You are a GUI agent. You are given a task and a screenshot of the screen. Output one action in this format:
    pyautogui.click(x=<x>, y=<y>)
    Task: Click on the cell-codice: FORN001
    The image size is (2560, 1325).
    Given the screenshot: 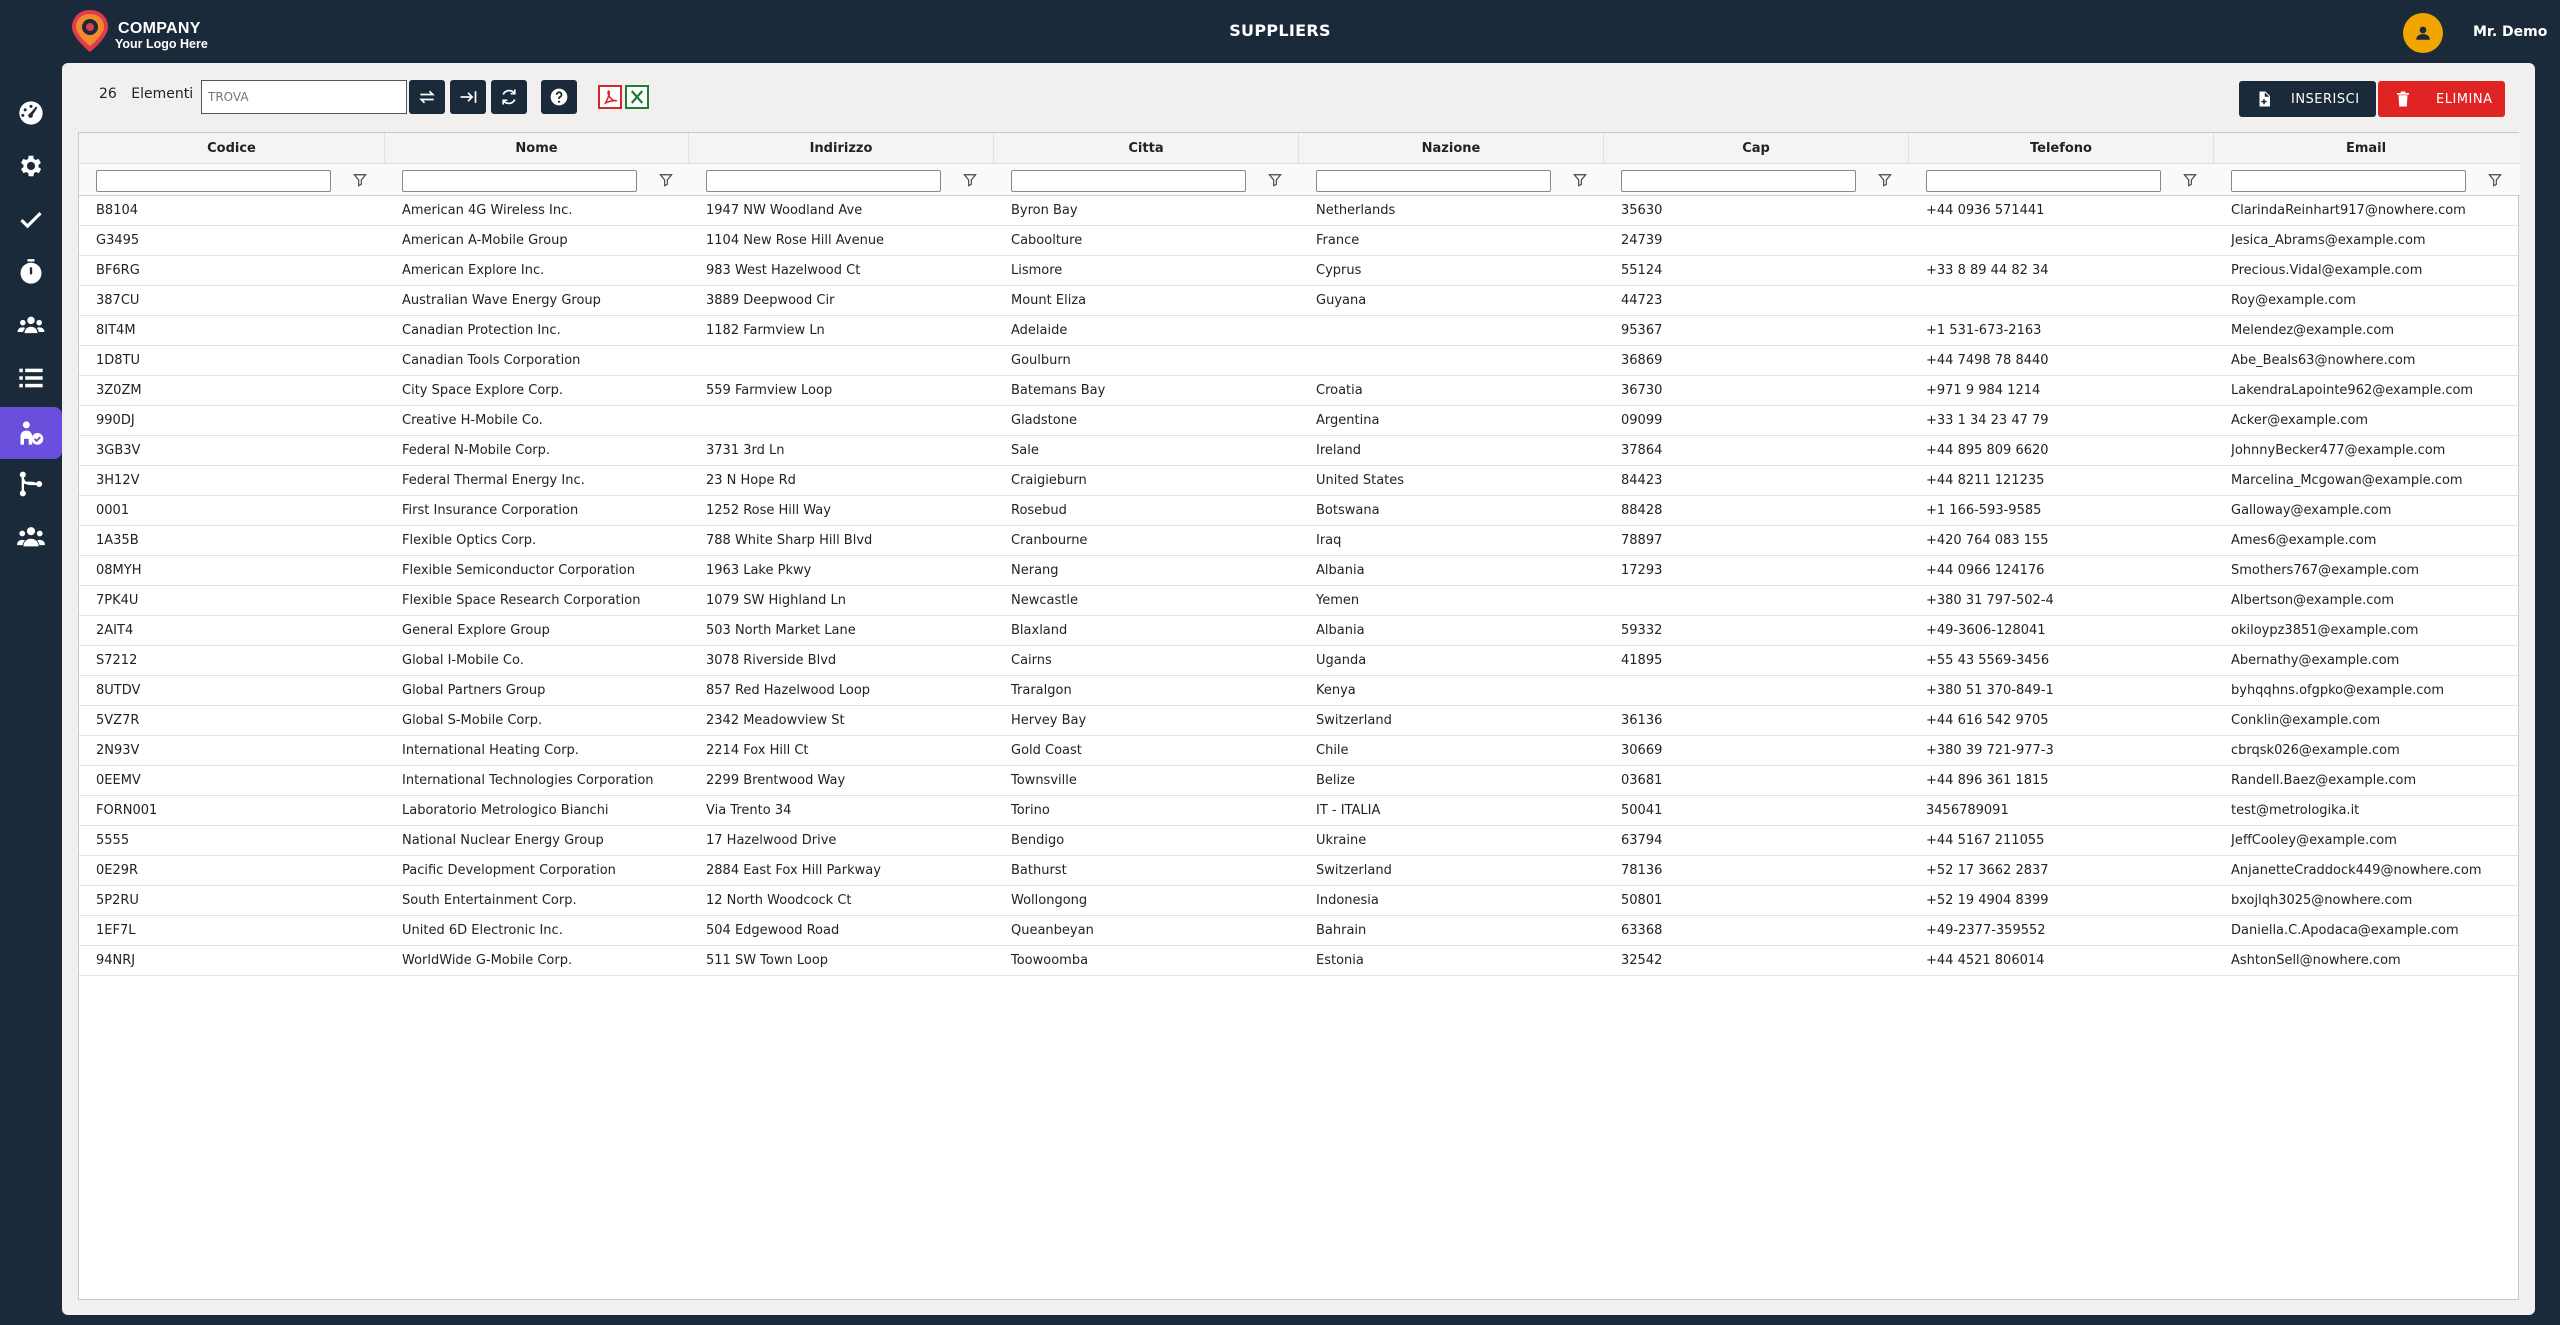 What is the action you would take?
    pyautogui.click(x=127, y=810)
    